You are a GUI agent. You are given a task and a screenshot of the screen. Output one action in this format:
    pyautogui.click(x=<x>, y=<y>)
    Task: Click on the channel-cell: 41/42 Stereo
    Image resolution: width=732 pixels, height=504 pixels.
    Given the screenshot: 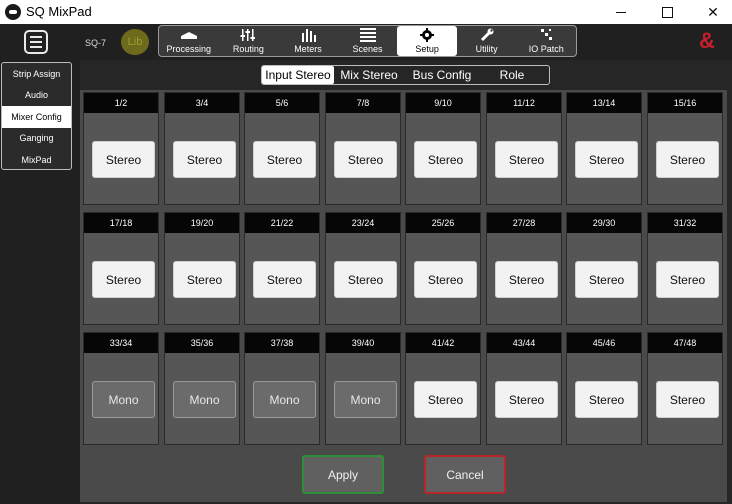 What is the action you would take?
    pyautogui.click(x=443, y=388)
    